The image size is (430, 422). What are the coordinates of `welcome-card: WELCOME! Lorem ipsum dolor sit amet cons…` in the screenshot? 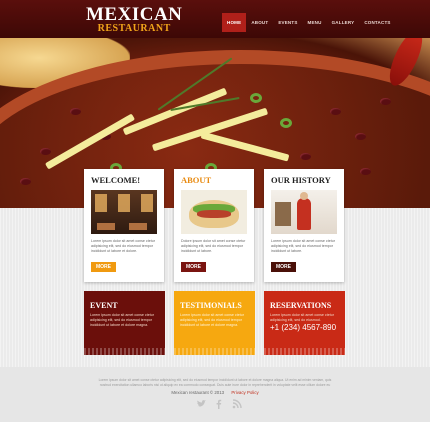 It's located at (124, 225).